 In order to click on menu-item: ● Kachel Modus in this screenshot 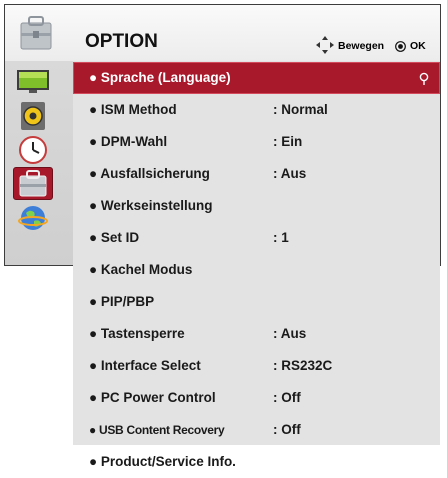, I will do `click(256, 270)`.